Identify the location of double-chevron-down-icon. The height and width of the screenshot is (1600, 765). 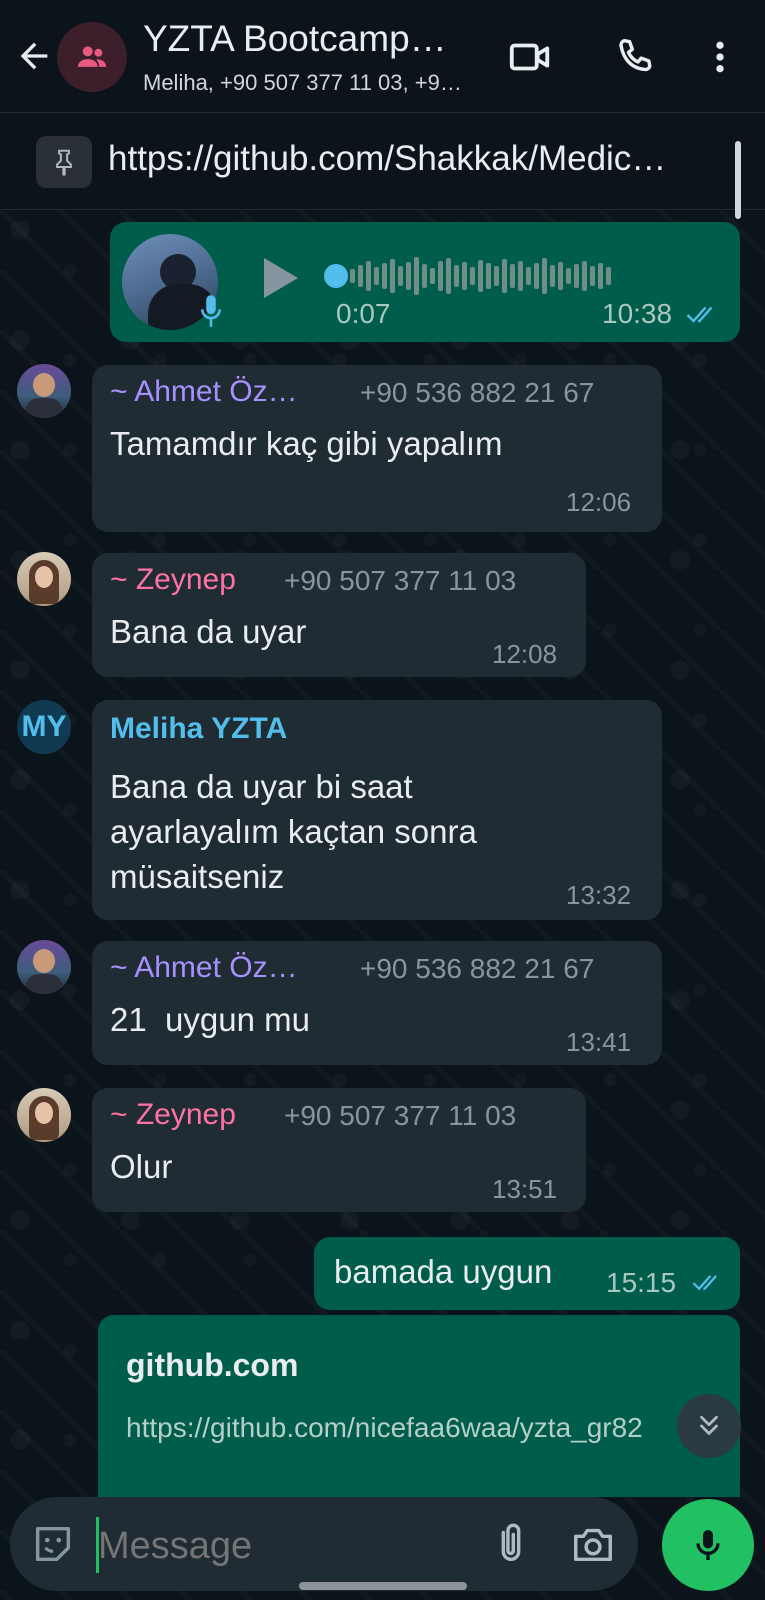
(709, 1425).